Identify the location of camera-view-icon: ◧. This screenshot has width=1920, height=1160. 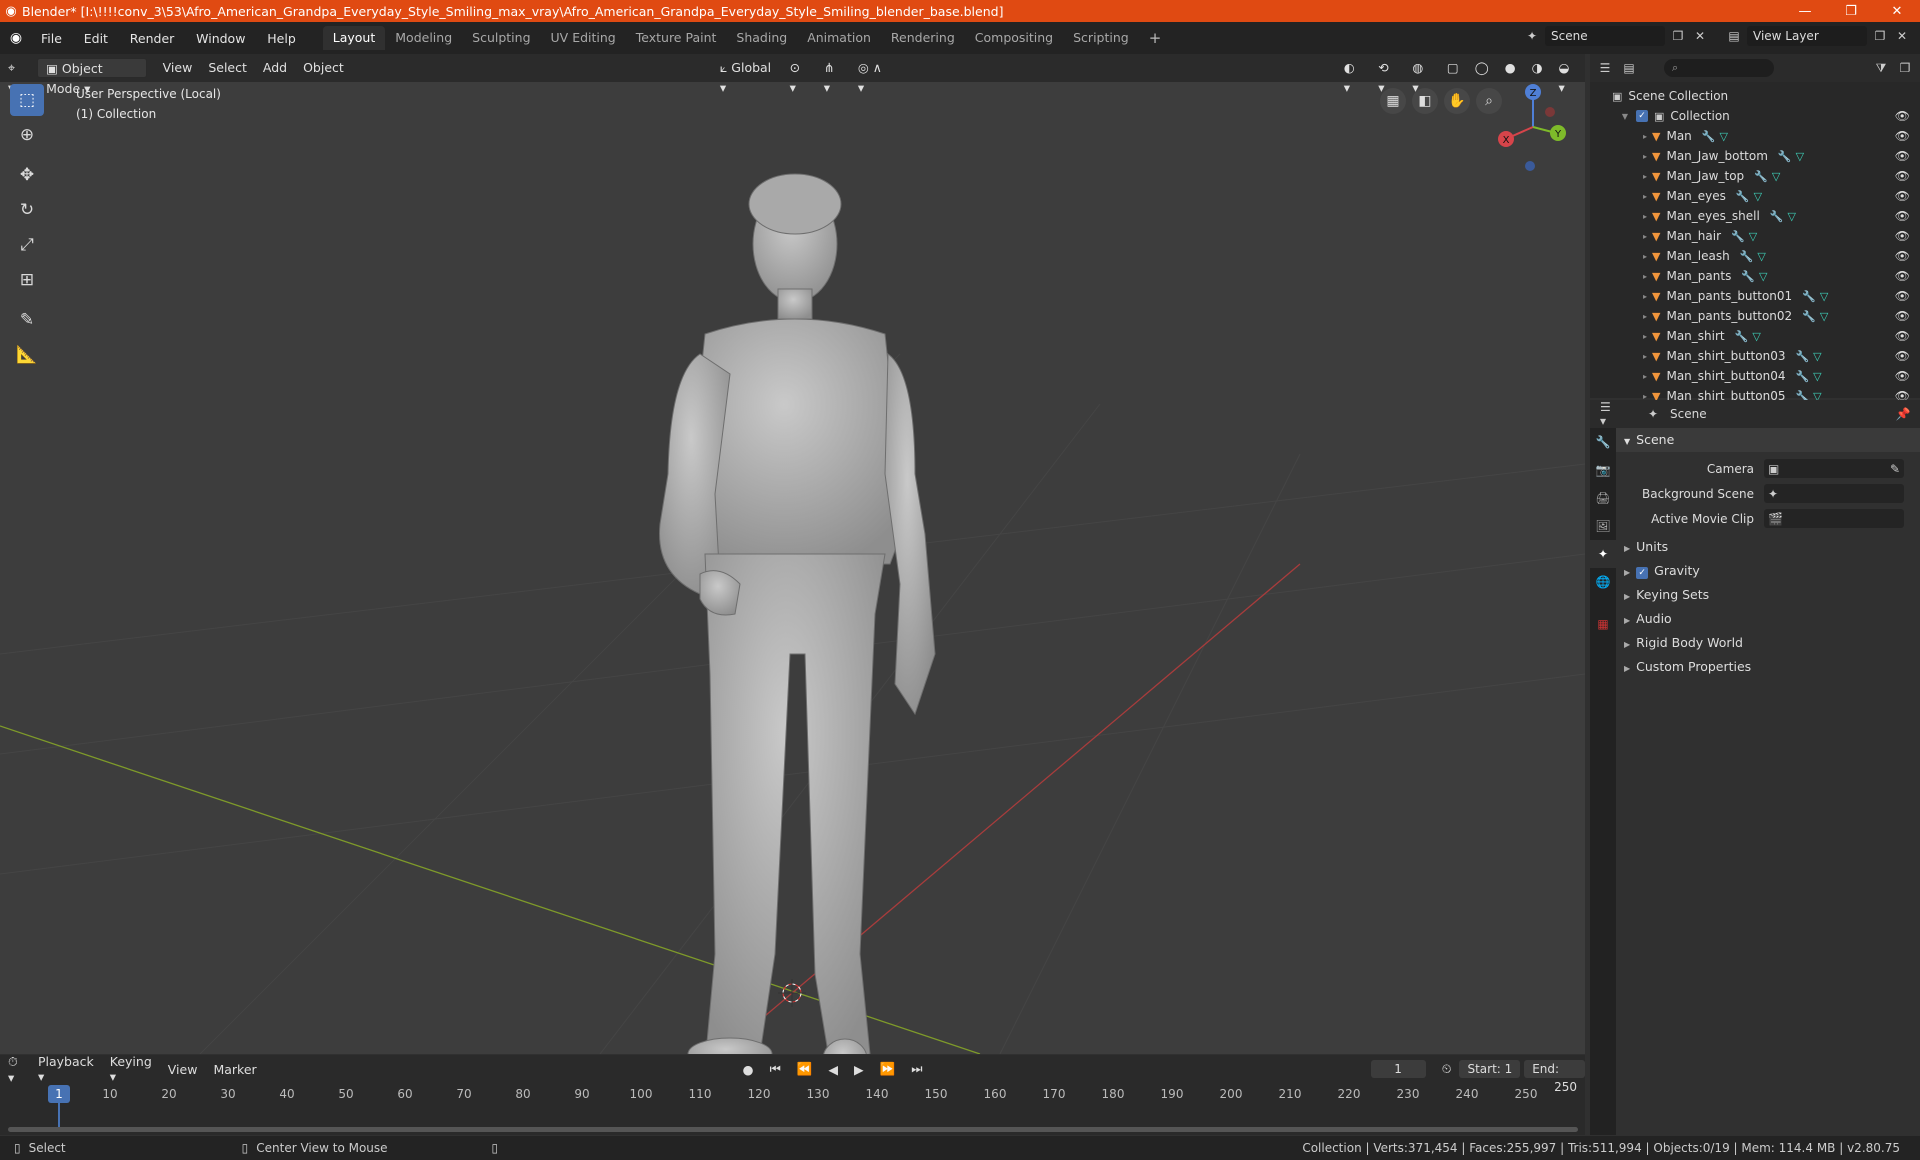
(1425, 101).